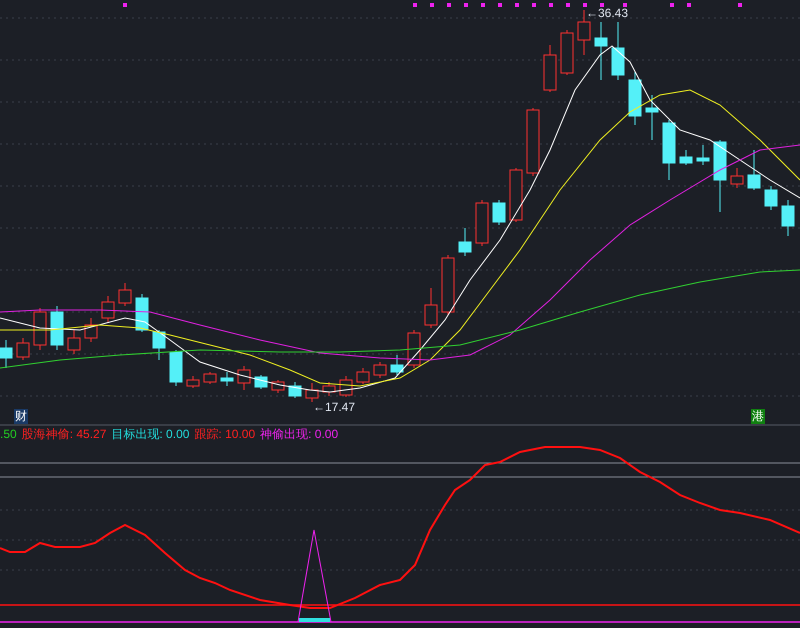 The height and width of the screenshot is (628, 800). I want to click on high-price-label: ←36.43, so click(607, 13).